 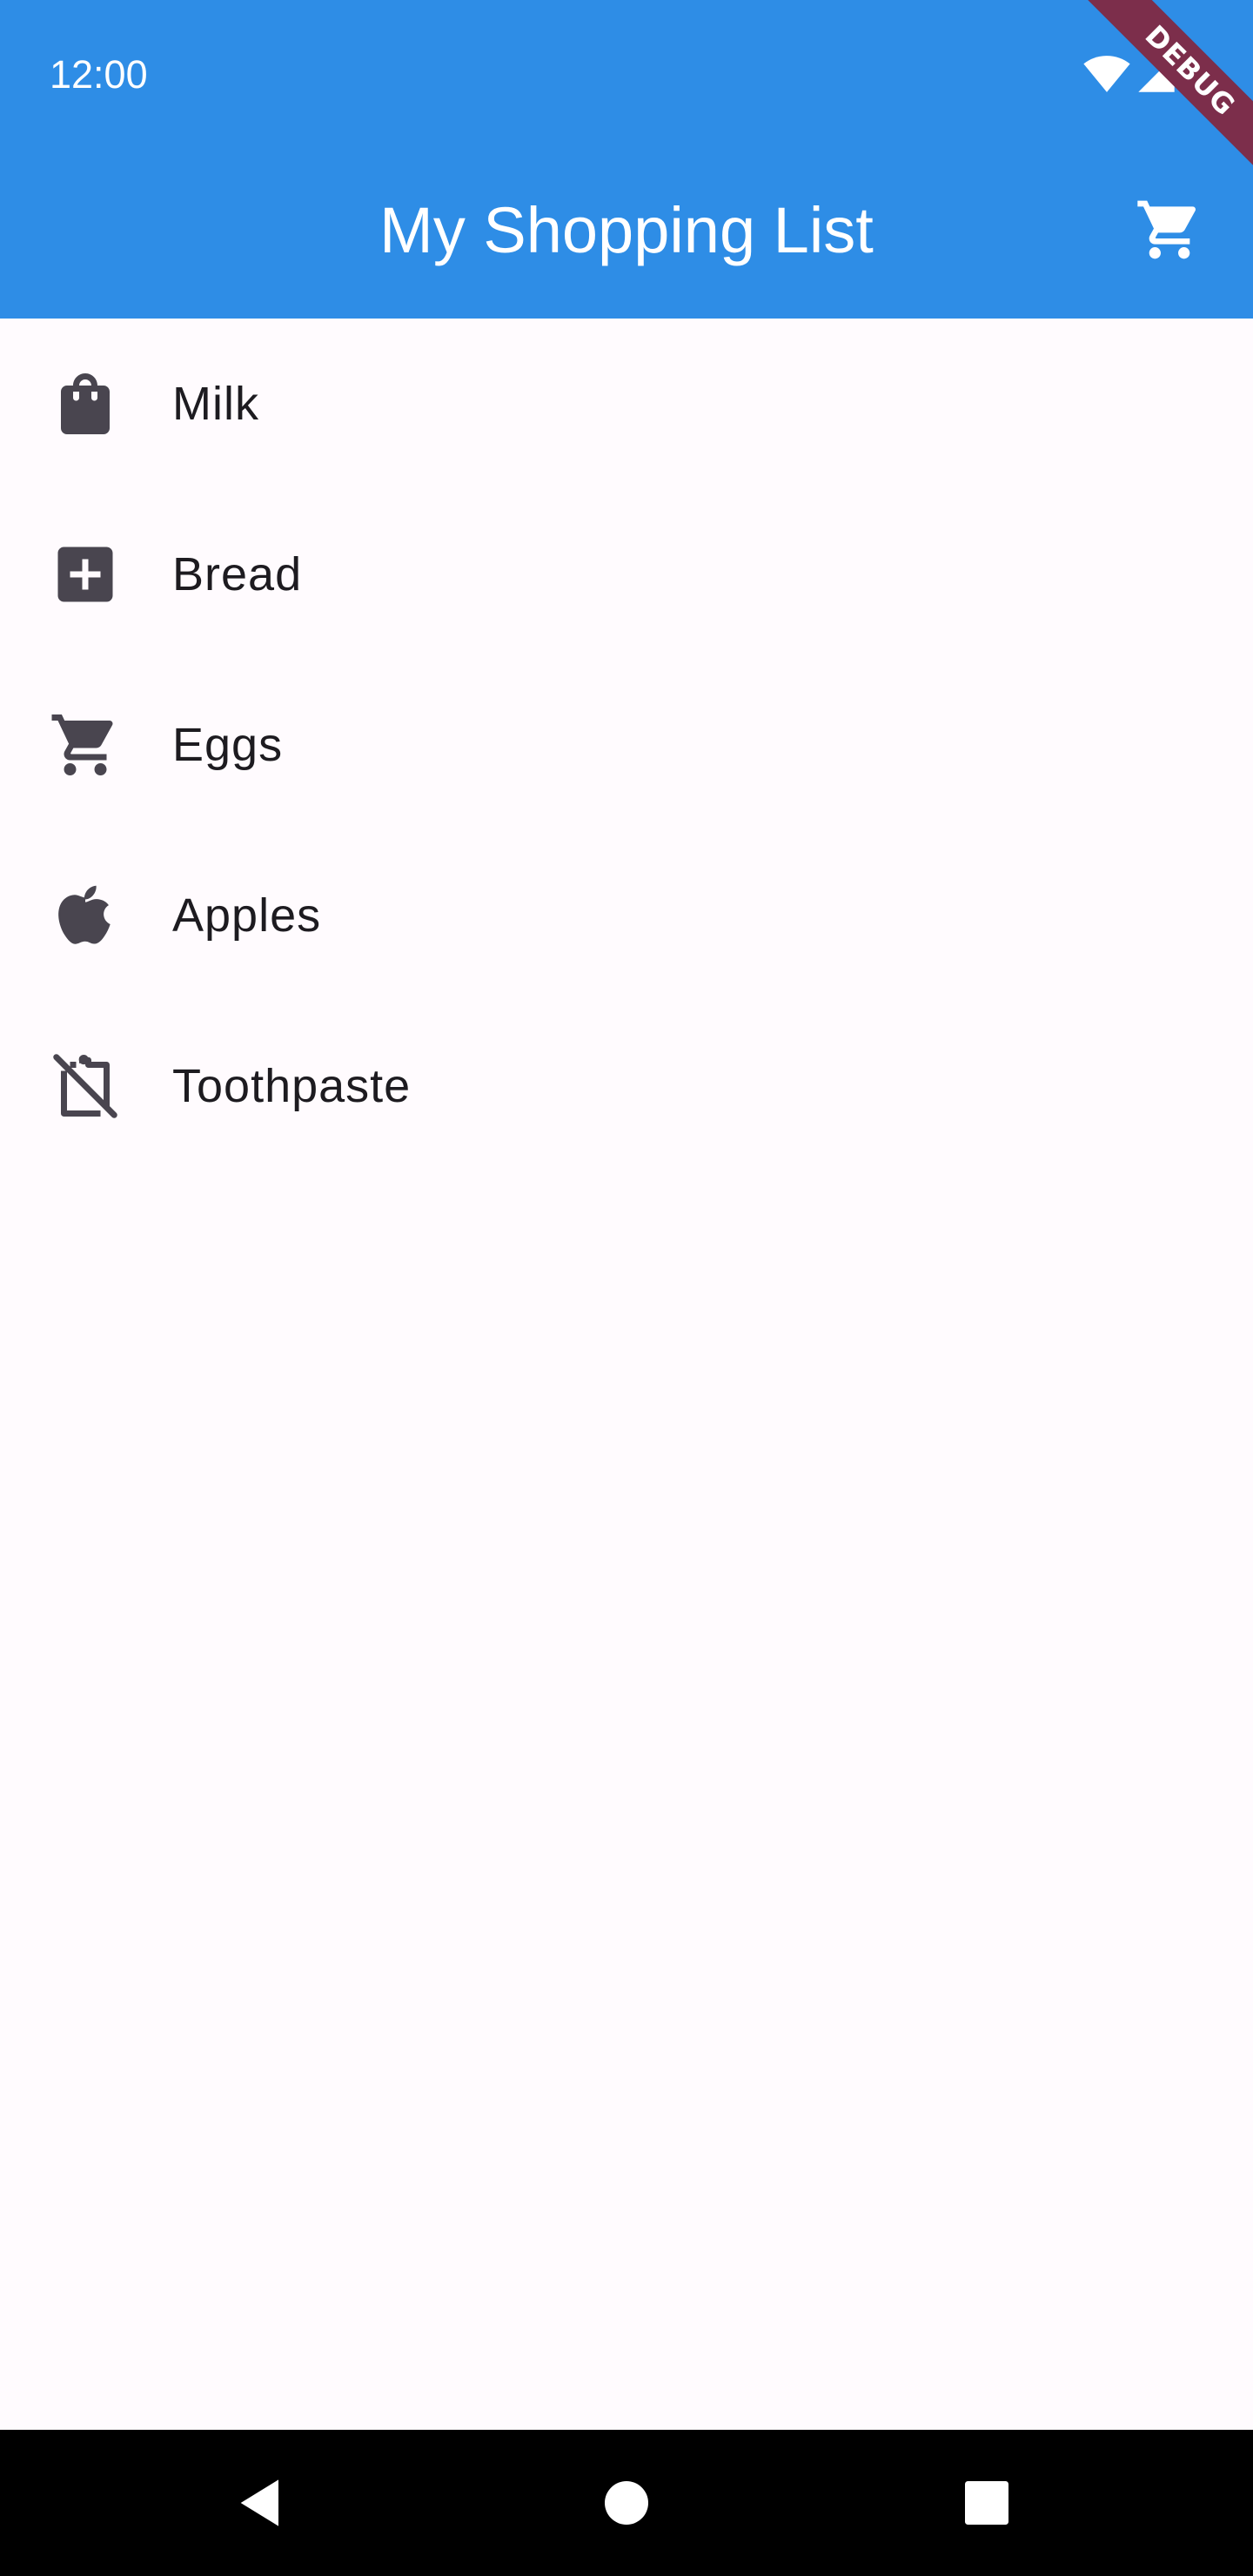 I want to click on apple-icon, so click(x=85, y=915).